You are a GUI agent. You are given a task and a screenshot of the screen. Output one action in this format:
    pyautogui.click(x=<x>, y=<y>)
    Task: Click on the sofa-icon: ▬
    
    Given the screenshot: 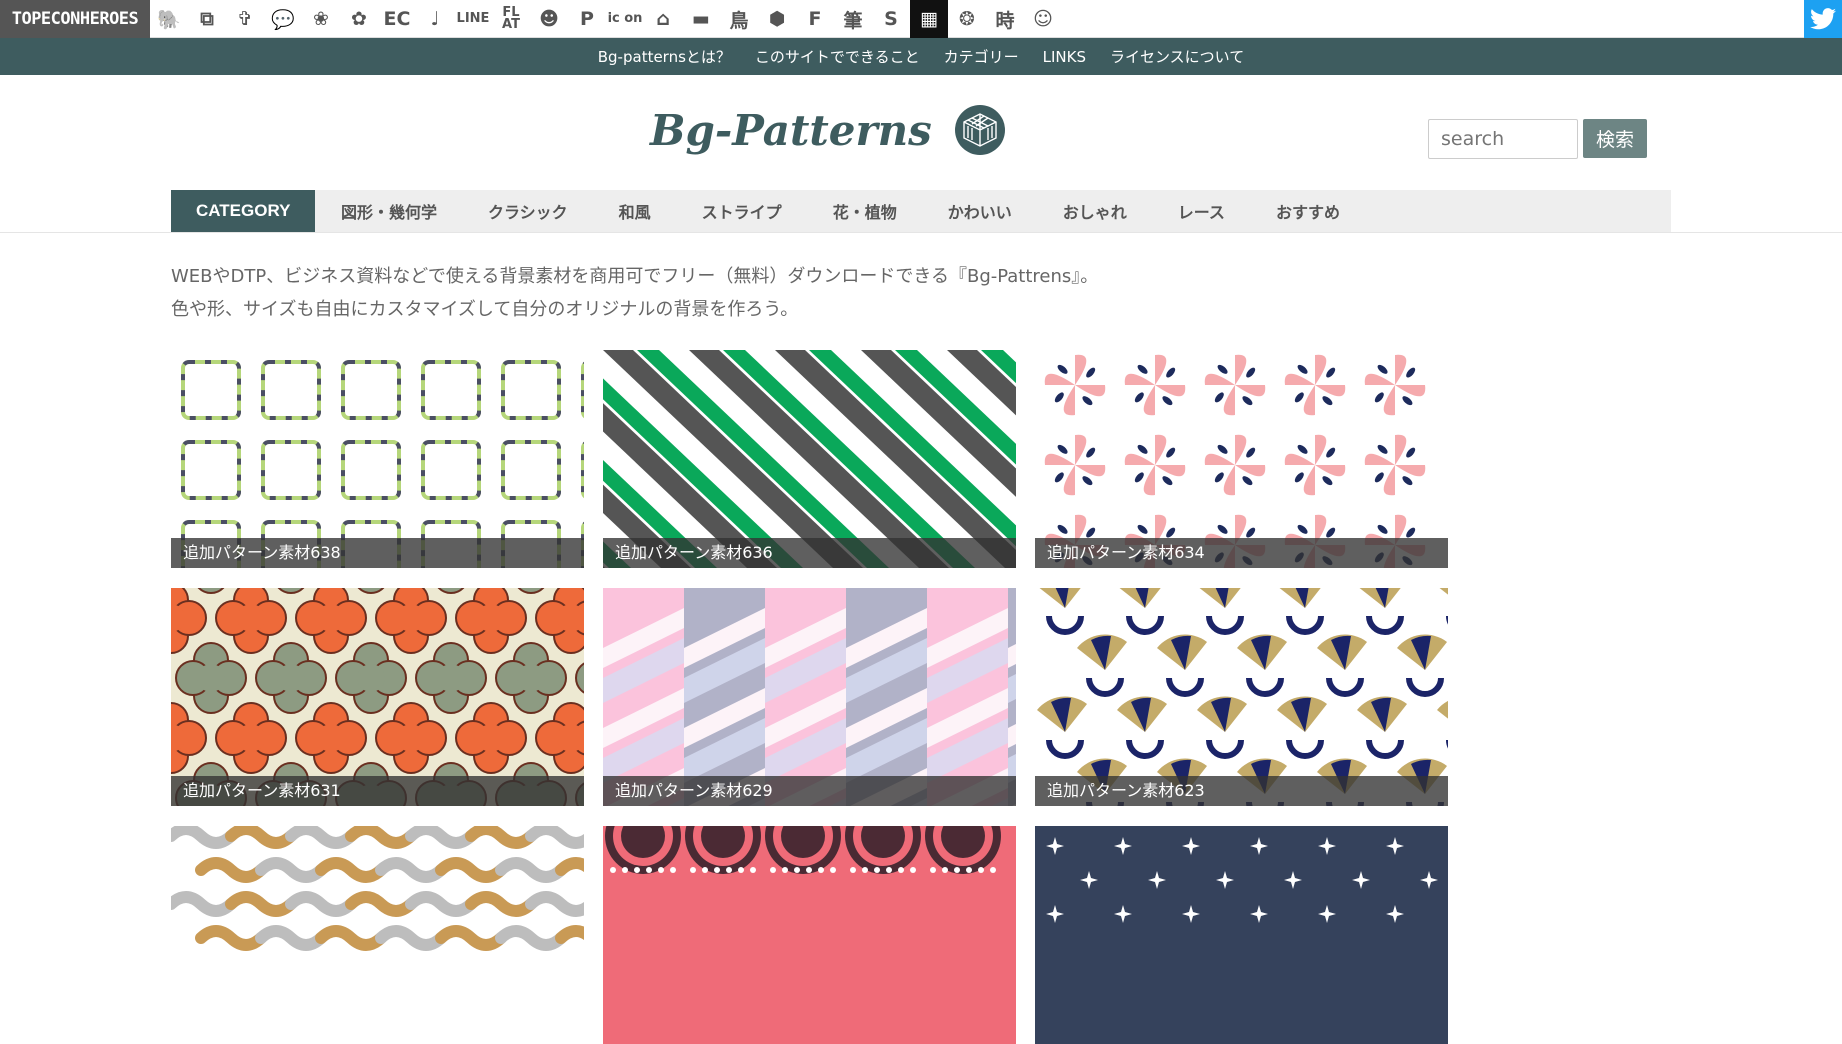 What is the action you would take?
    pyautogui.click(x=701, y=19)
    